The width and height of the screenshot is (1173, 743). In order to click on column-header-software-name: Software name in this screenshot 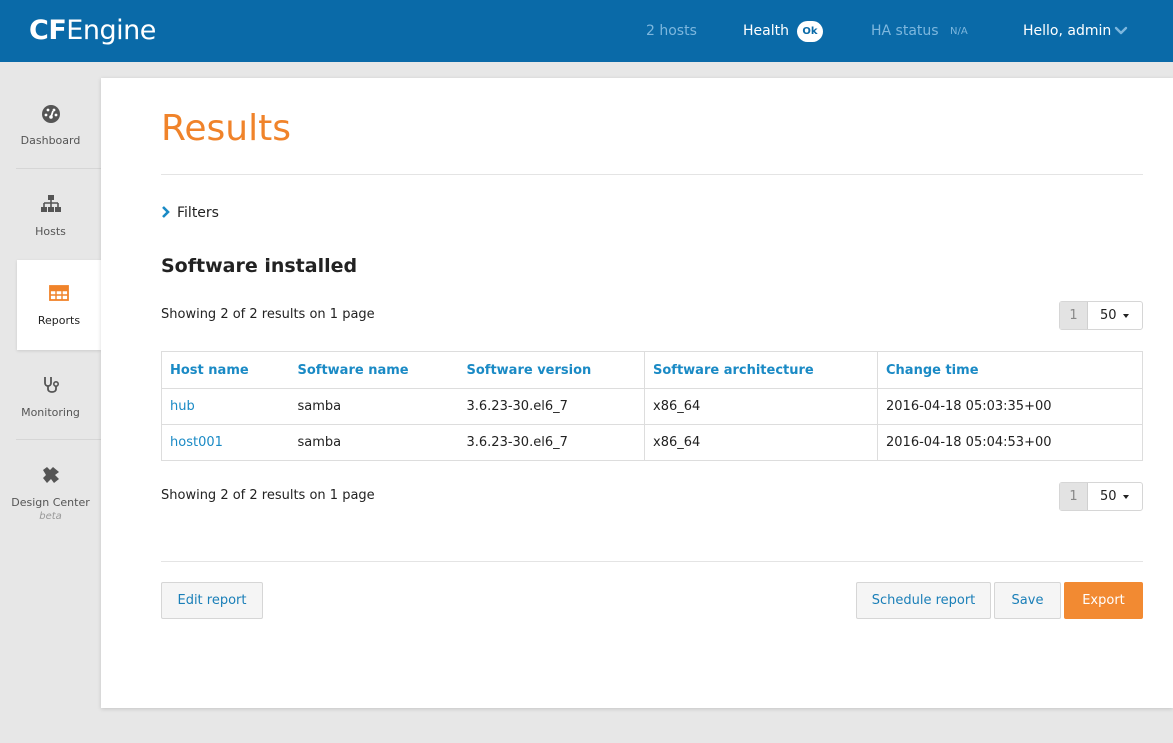, I will do `click(374, 370)`.